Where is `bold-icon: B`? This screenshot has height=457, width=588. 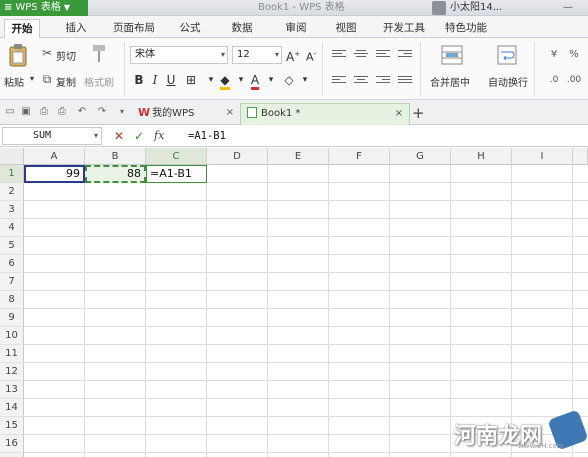 bold-icon: B is located at coordinates (139, 80).